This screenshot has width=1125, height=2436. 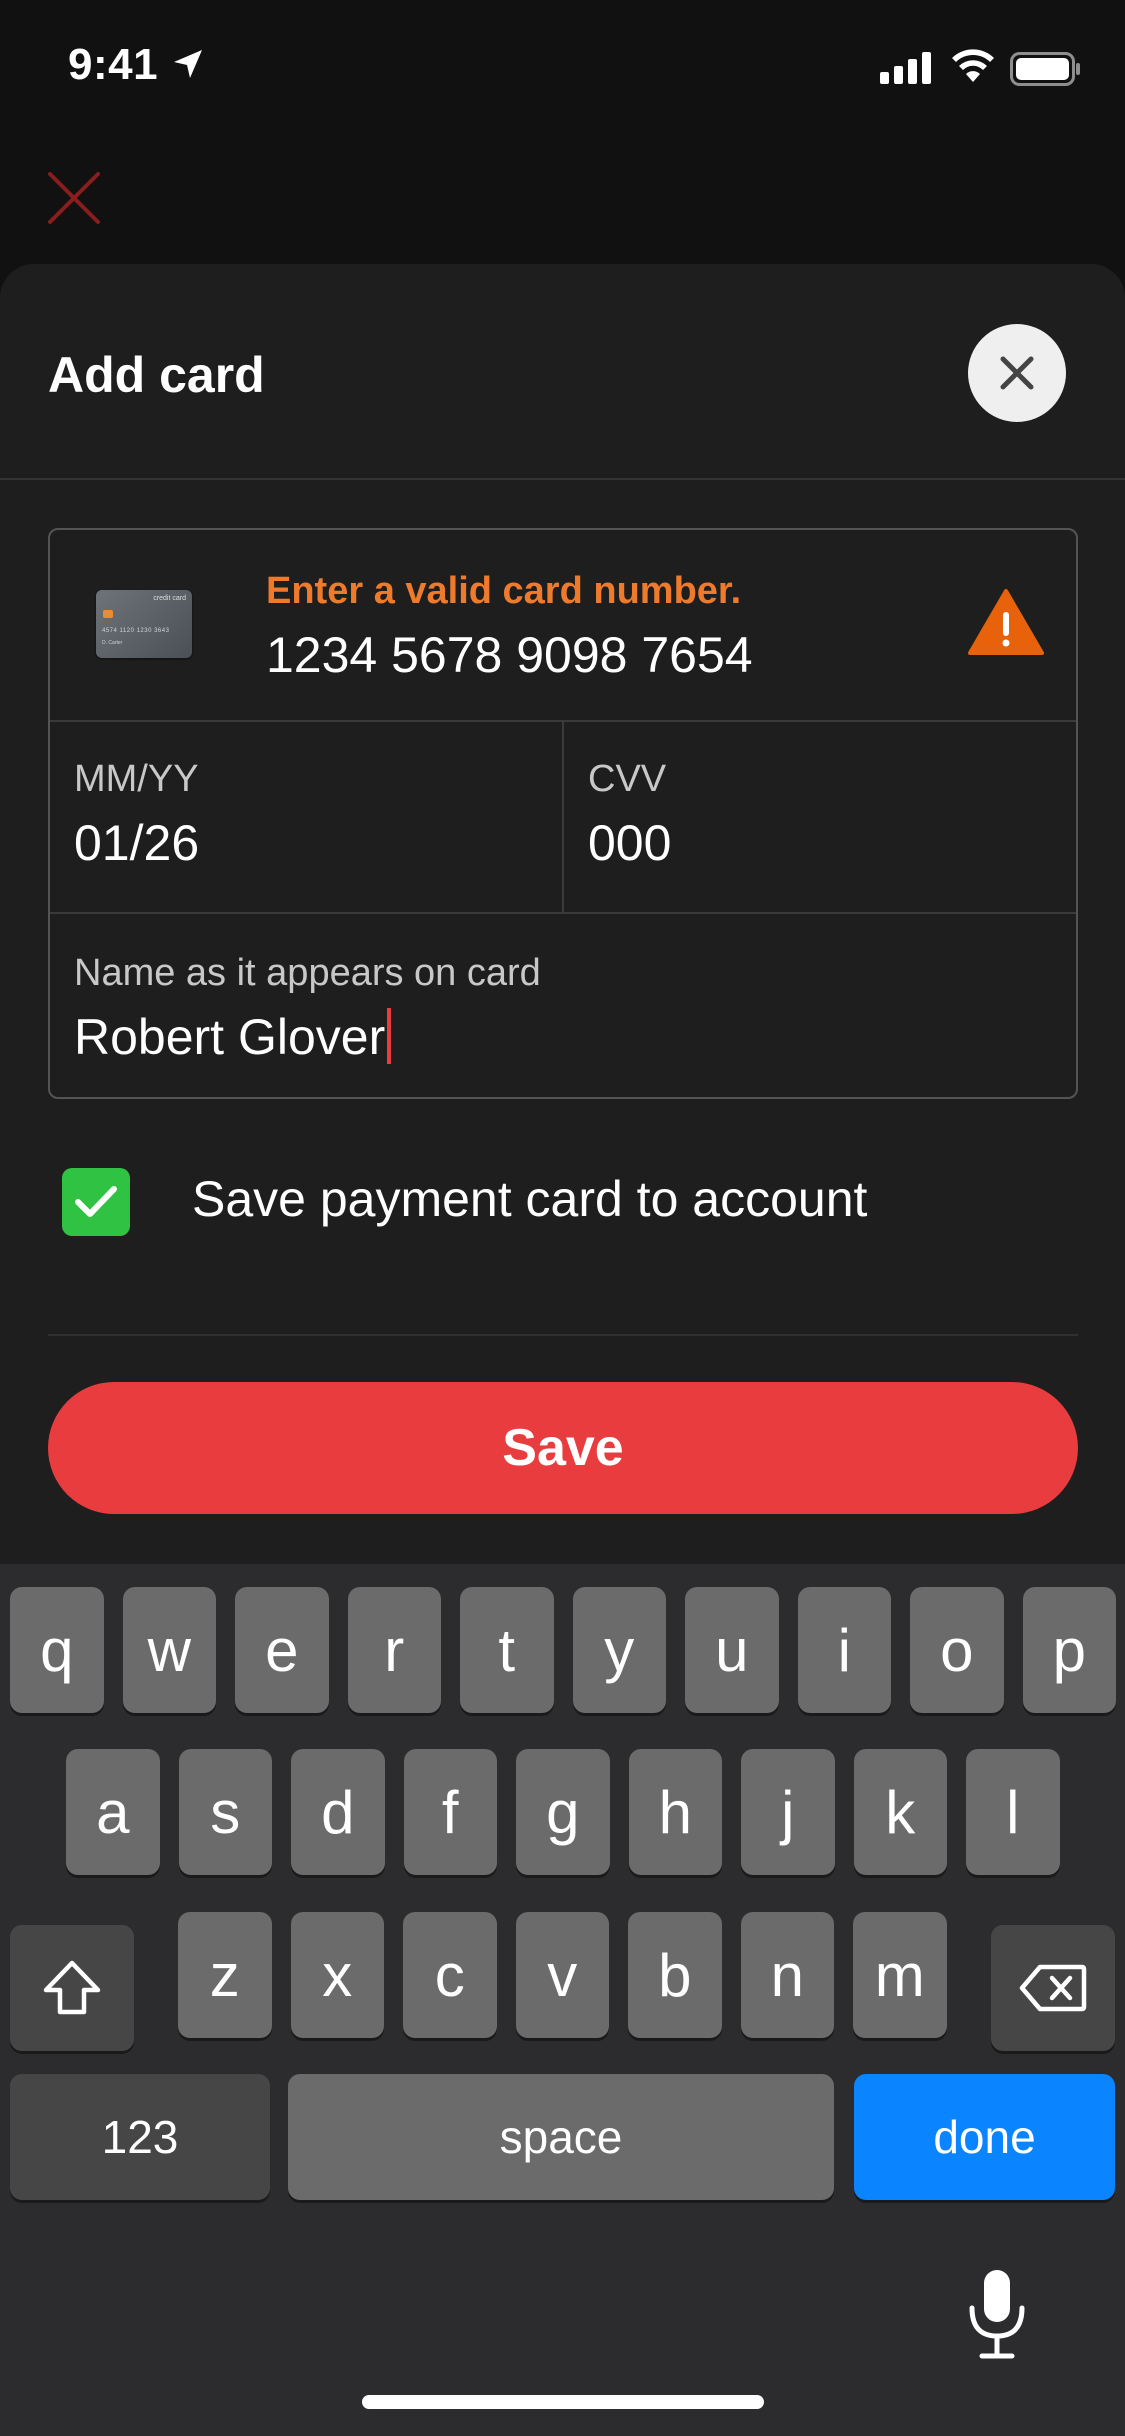 What do you see at coordinates (108, 614) in the screenshot?
I see `card-chip` at bounding box center [108, 614].